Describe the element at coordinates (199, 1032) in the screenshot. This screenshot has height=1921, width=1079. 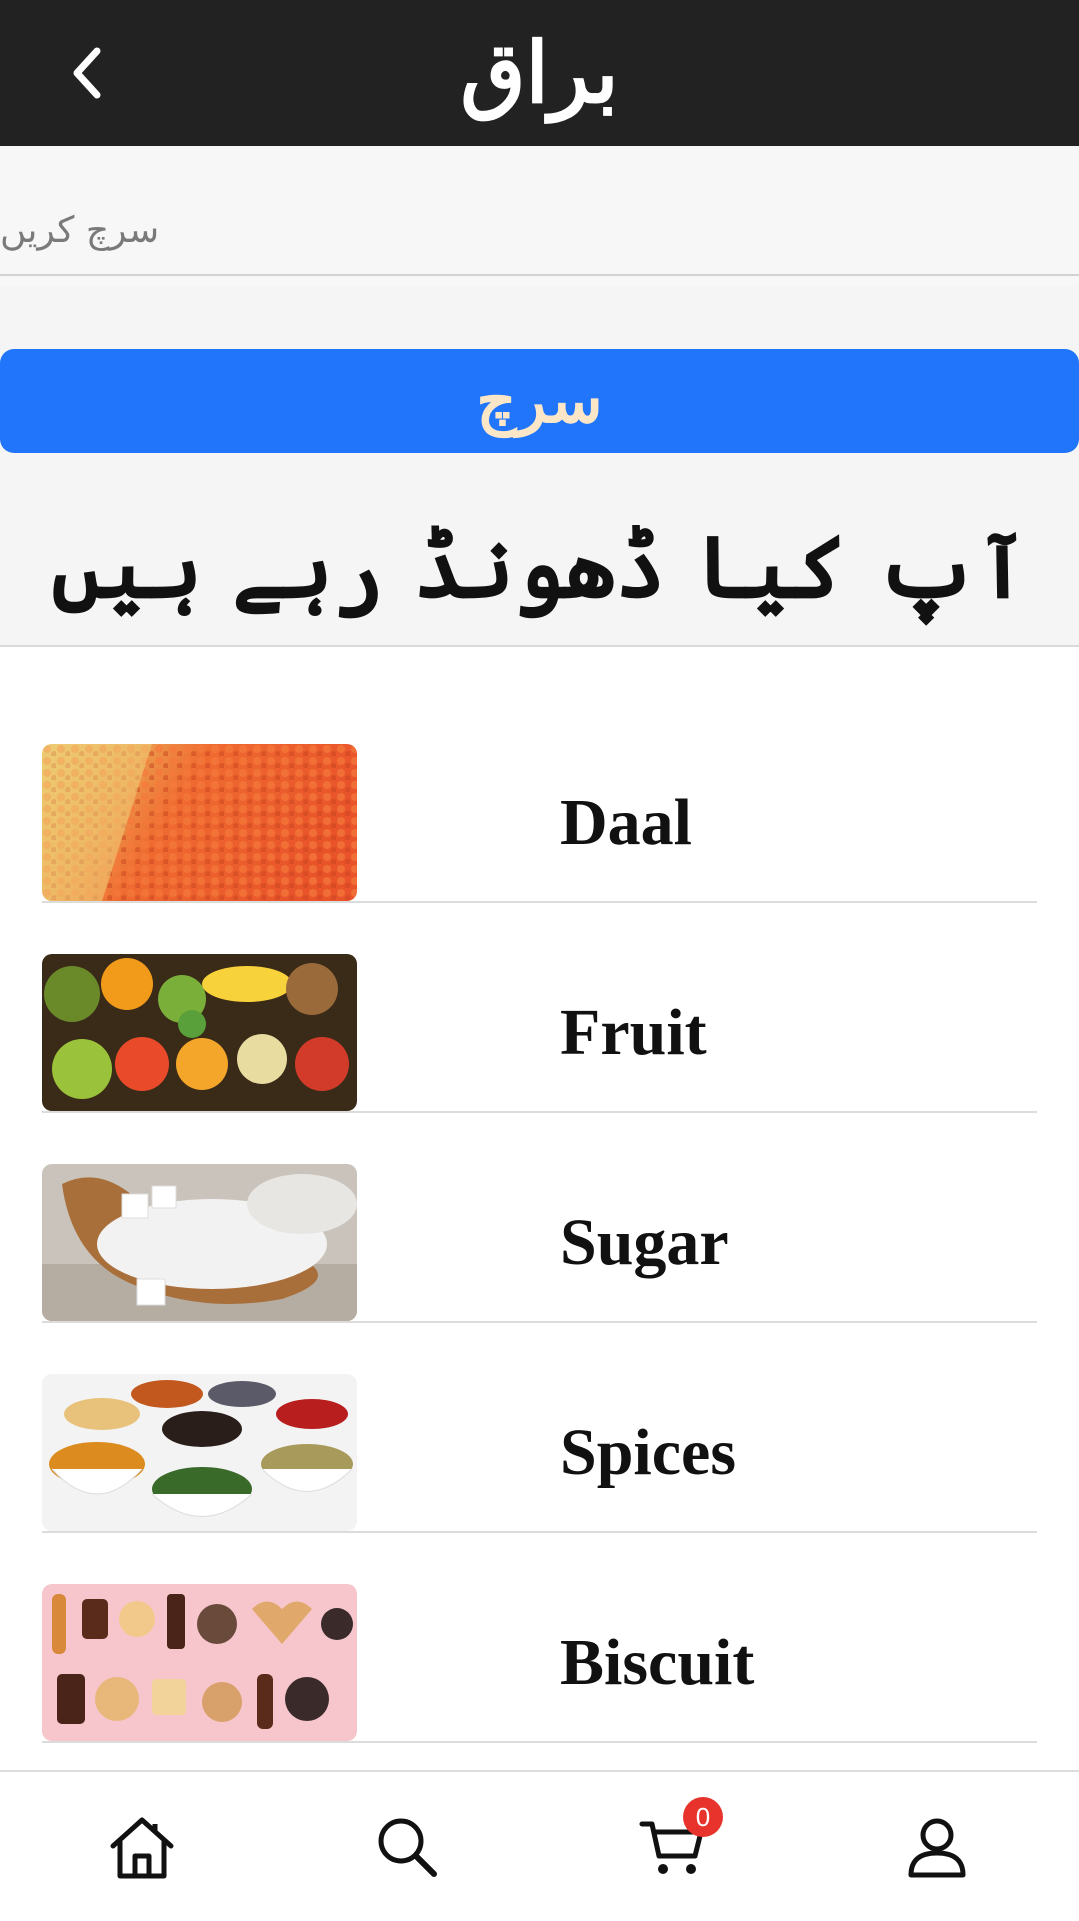
I see `fruit-image` at that location.